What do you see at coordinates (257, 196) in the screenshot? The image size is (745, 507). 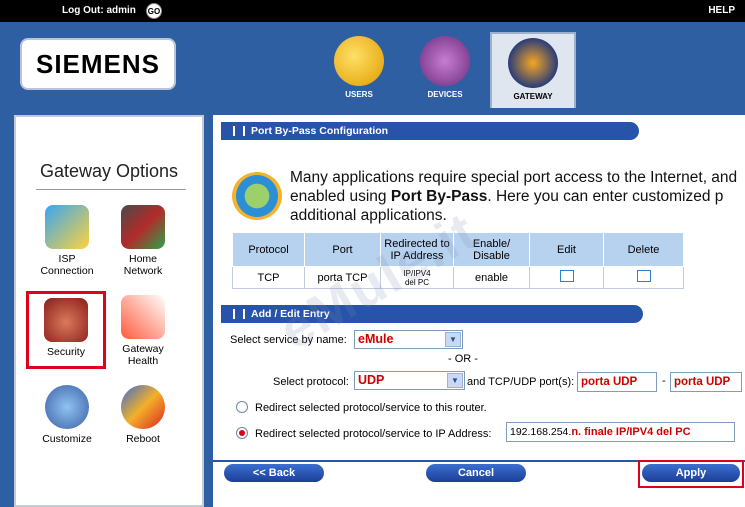 I see `refresh-arrows-icon` at bounding box center [257, 196].